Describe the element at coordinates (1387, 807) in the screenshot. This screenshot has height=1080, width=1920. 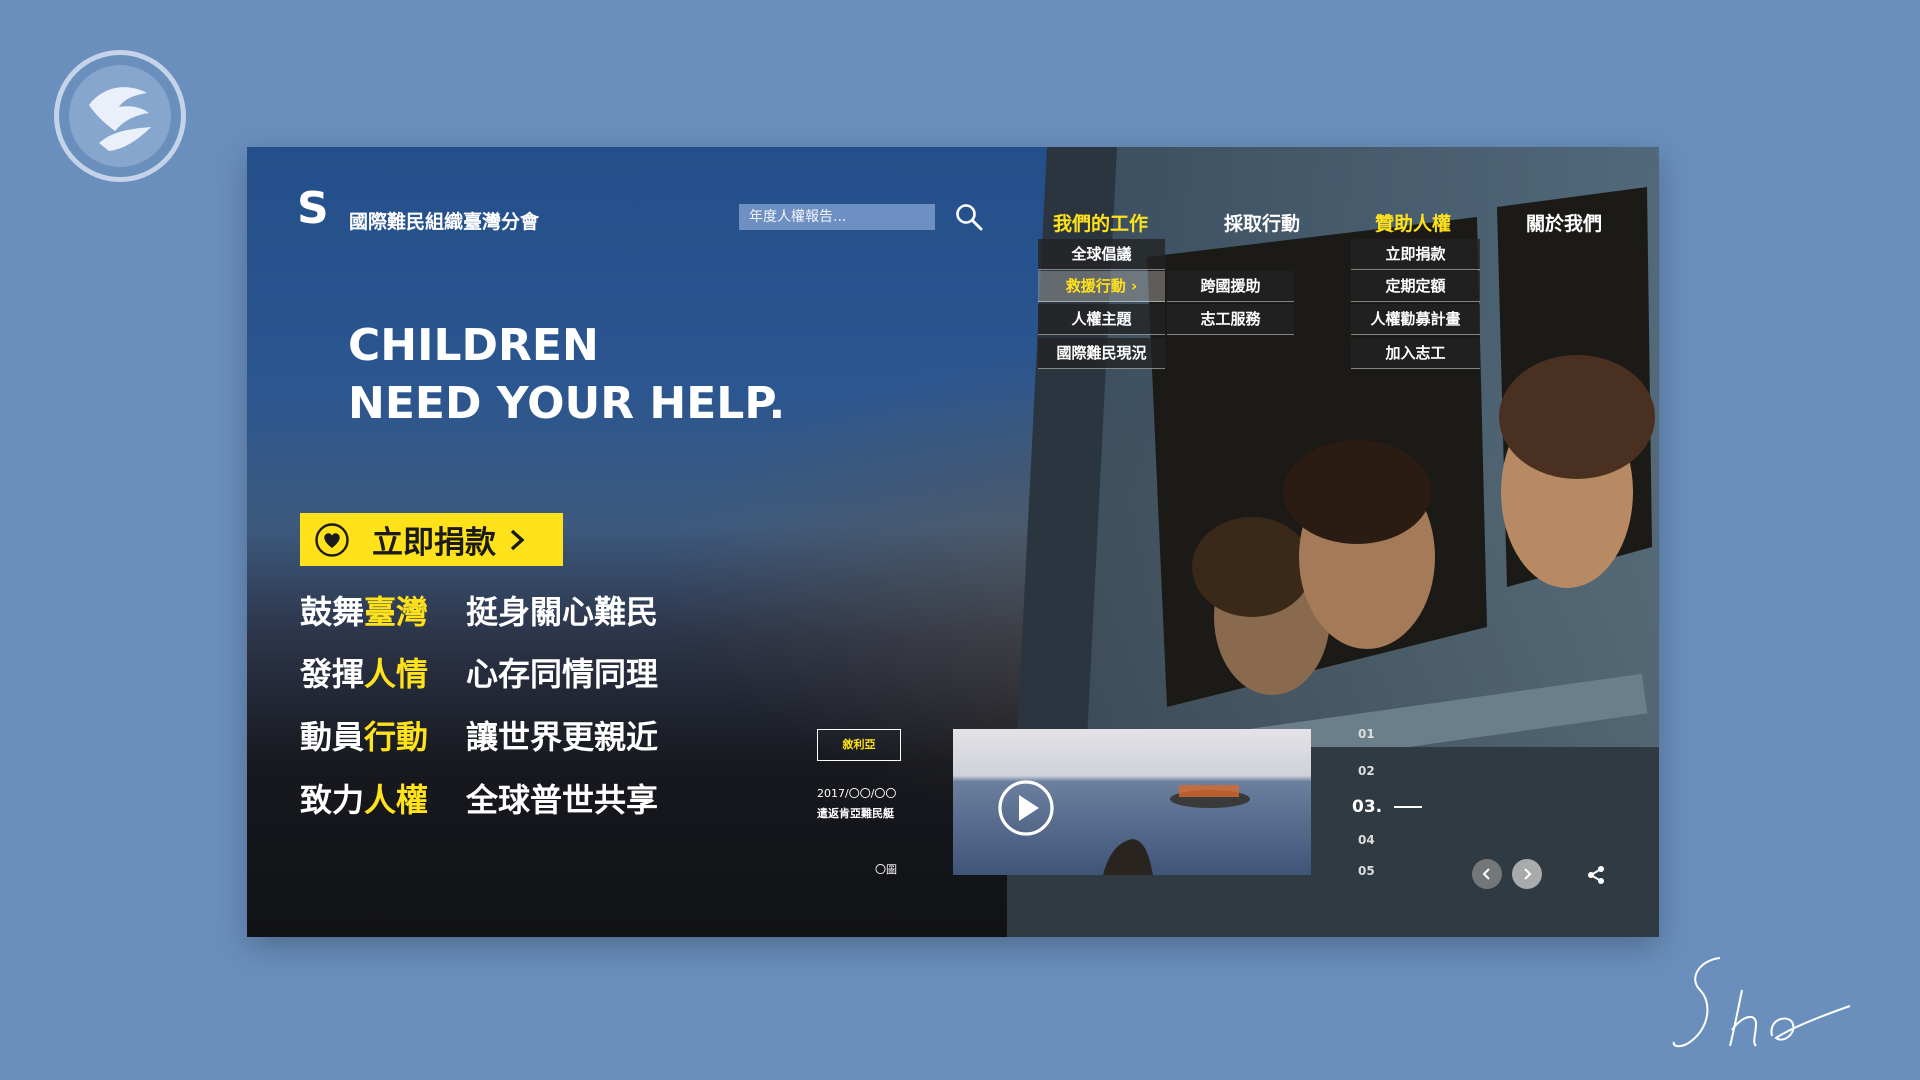
I see `pager-item-current: 03.` at that location.